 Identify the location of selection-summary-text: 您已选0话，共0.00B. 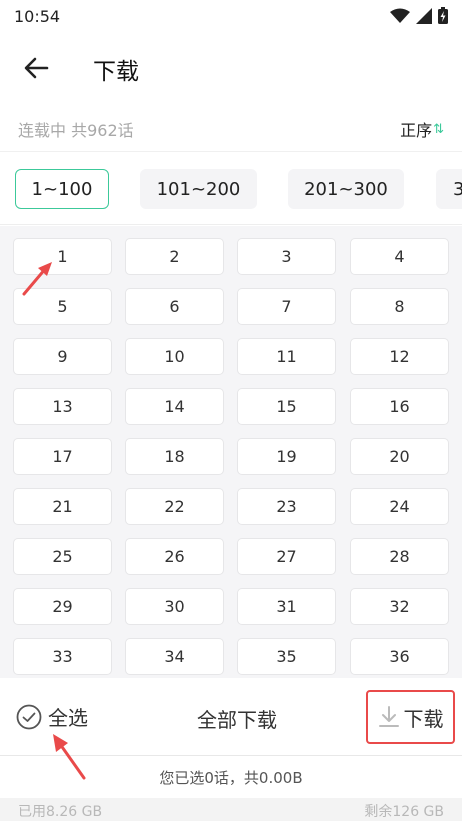
(231, 777).